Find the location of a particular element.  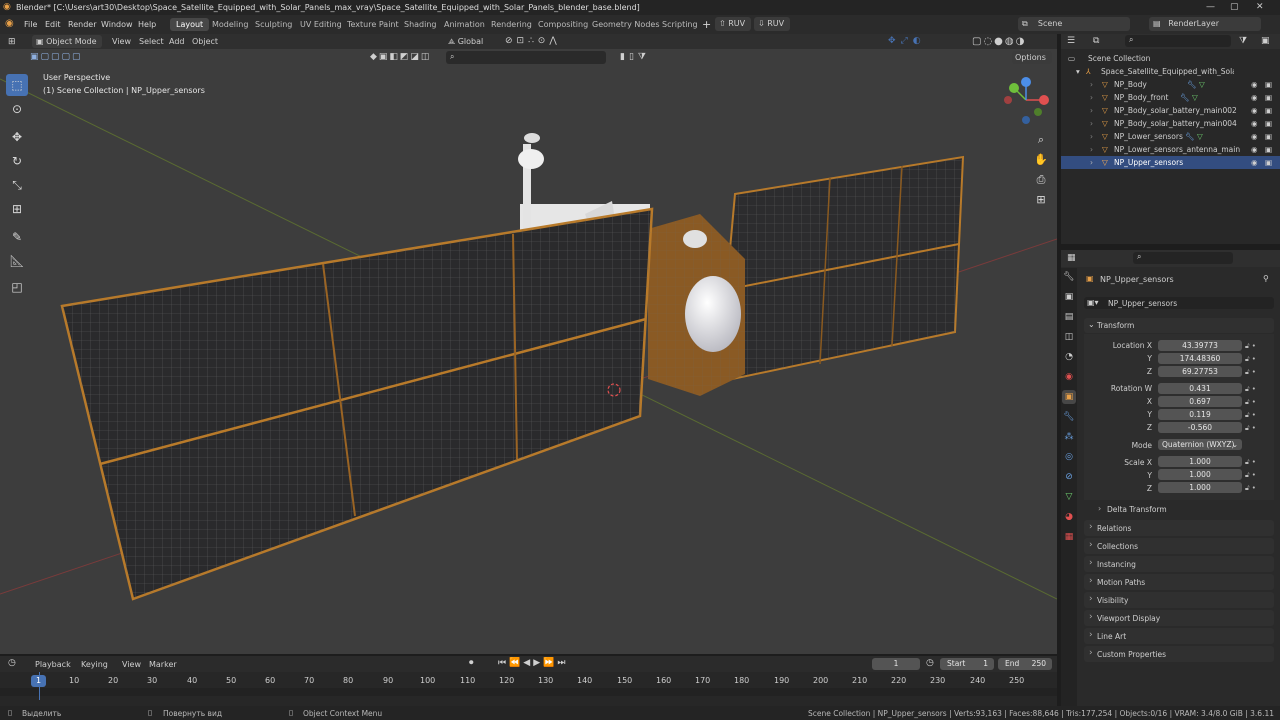

collections-panel: Collections is located at coordinates (1179, 546).